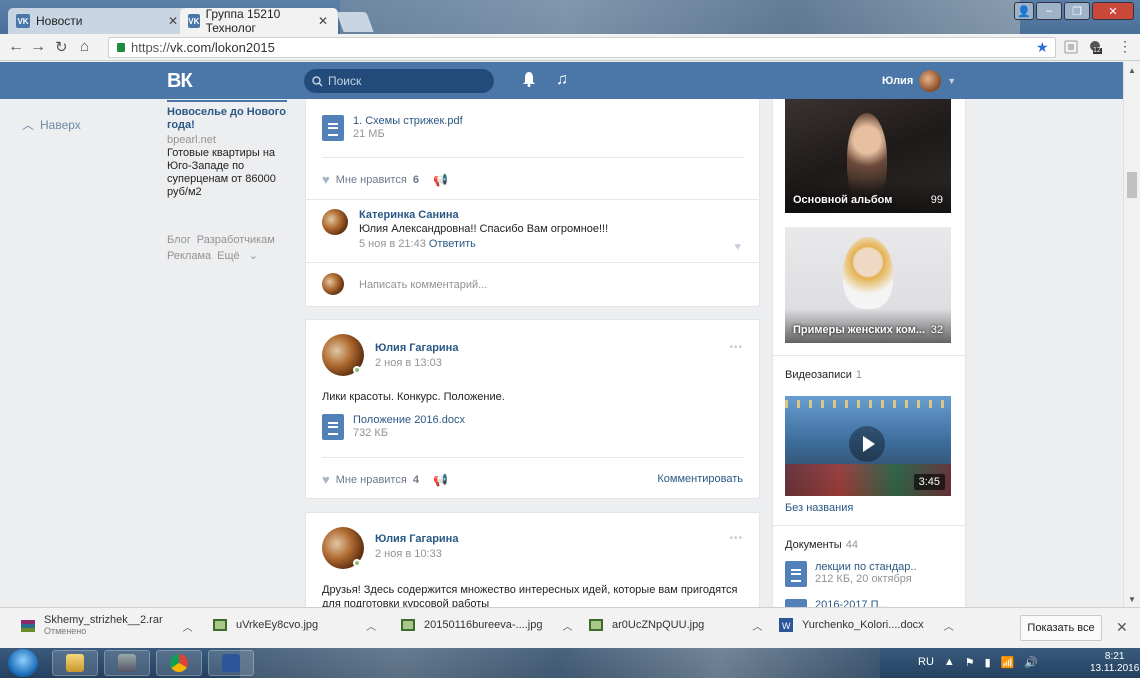 The width and height of the screenshot is (1140, 678). I want to click on ad-title: Новоселье до Нового года!, so click(229, 119).